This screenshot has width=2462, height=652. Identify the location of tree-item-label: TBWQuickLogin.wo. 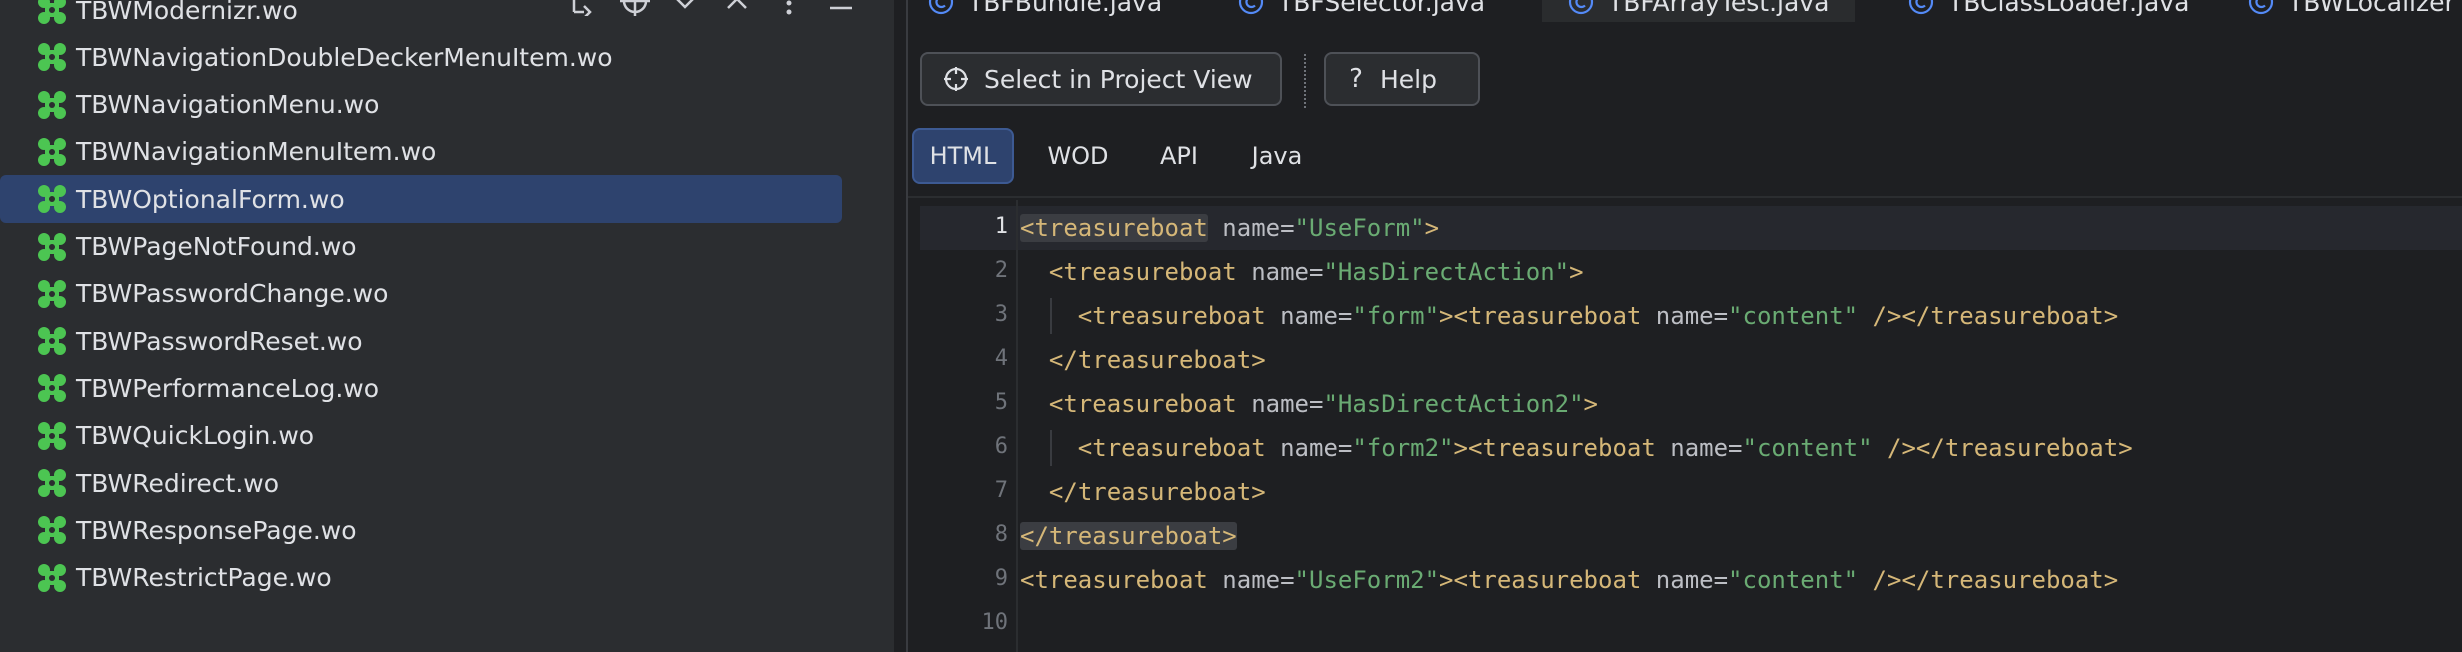
(195, 436).